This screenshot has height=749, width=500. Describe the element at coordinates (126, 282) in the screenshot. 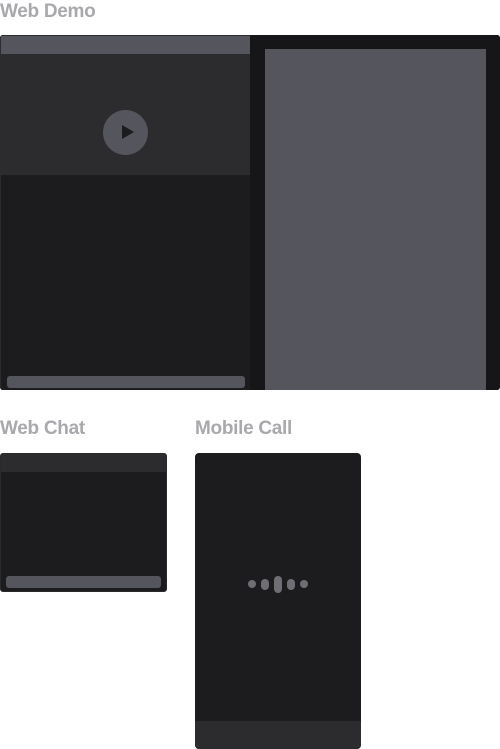

I see `web-demo-message-area` at that location.